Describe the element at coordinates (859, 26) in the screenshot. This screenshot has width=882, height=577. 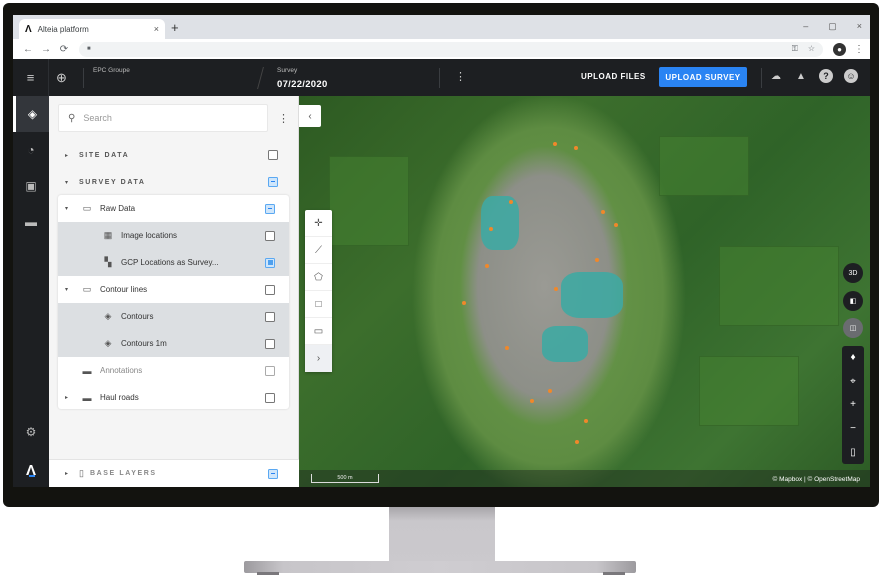
I see `close-window-button: ×` at that location.